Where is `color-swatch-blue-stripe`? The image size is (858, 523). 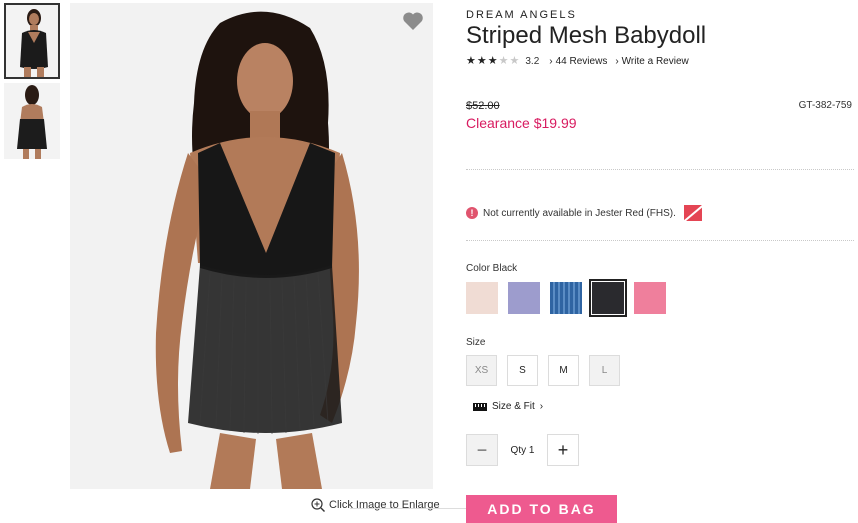 color-swatch-blue-stripe is located at coordinates (566, 298).